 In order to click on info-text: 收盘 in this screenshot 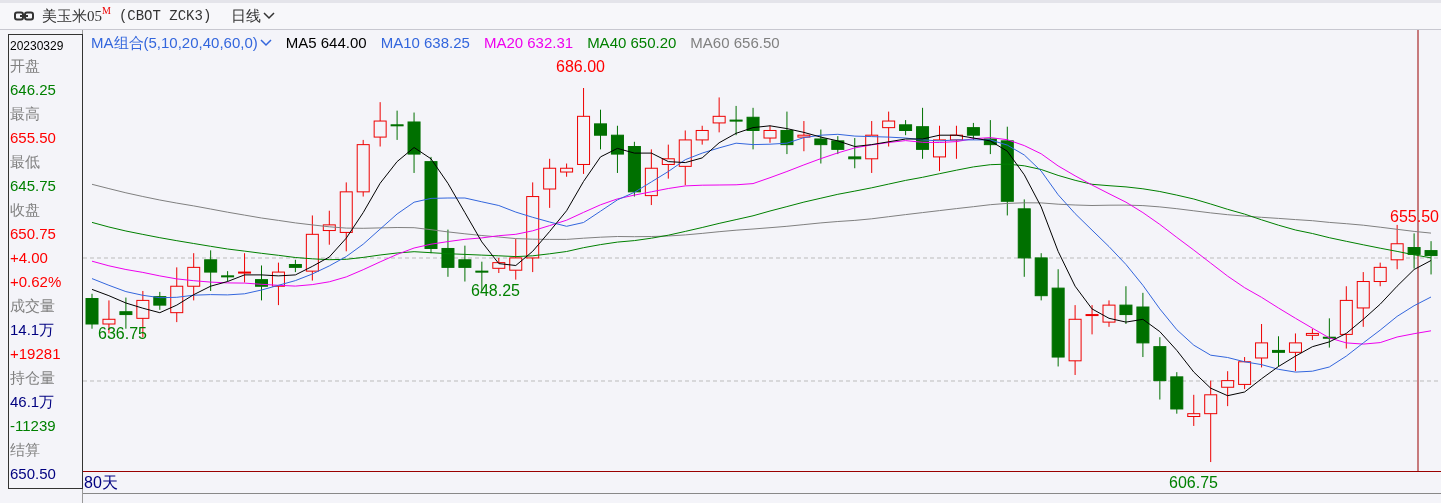, I will do `click(25, 210)`.